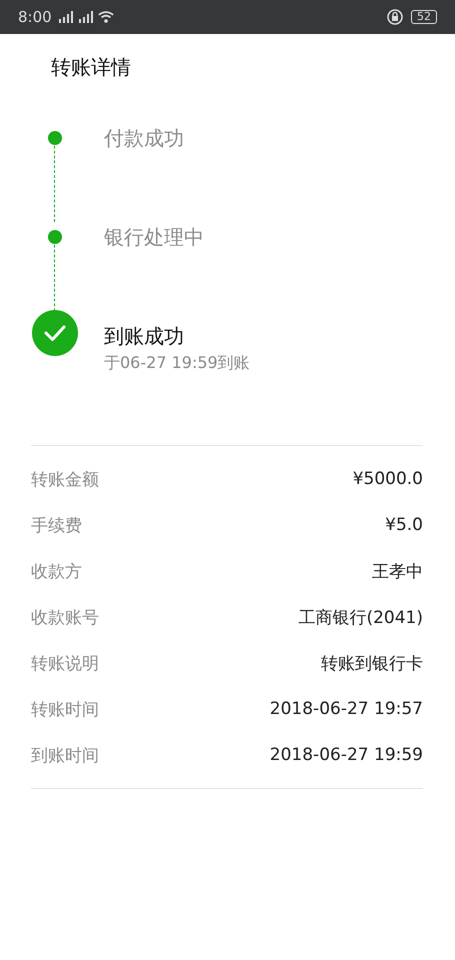  Describe the element at coordinates (56, 571) in the screenshot. I see `detail-label: 收款方` at that location.